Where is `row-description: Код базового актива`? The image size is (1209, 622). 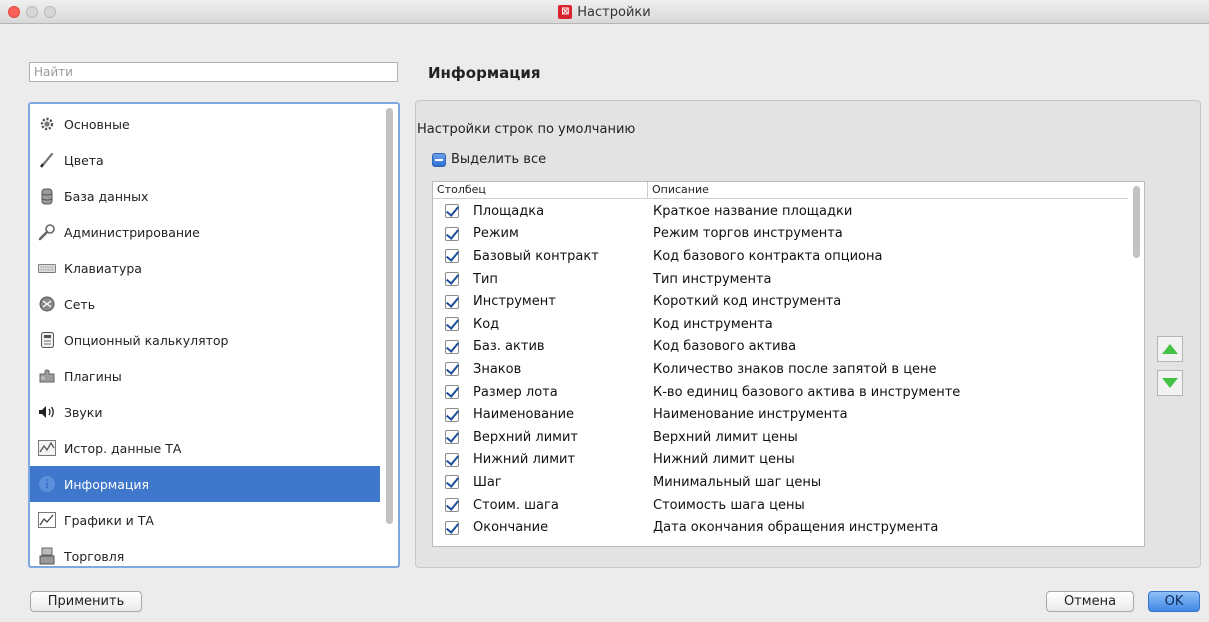 row-description: Код базового актива is located at coordinates (725, 347).